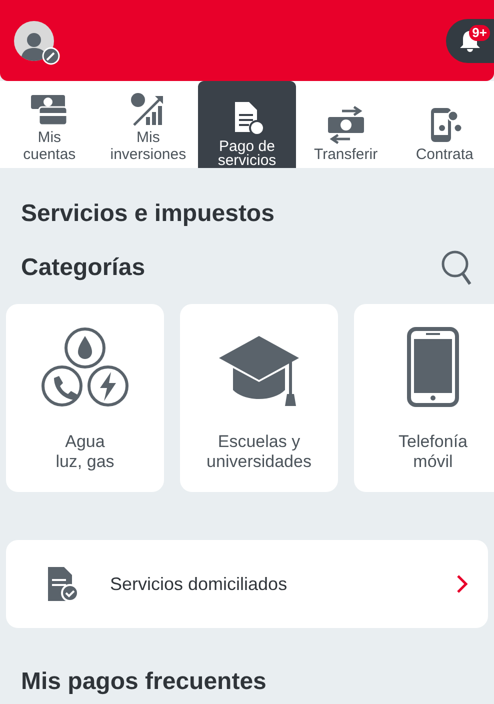 This screenshot has height=704, width=494. What do you see at coordinates (346, 124) in the screenshot?
I see `nav-tab: Transferir` at bounding box center [346, 124].